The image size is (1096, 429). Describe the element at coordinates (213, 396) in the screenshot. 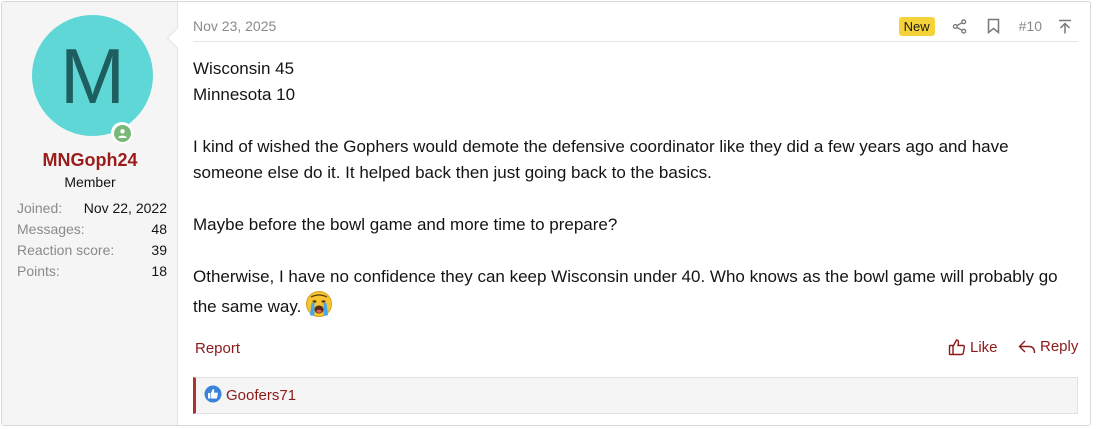

I see `thumbs-up-icon` at that location.